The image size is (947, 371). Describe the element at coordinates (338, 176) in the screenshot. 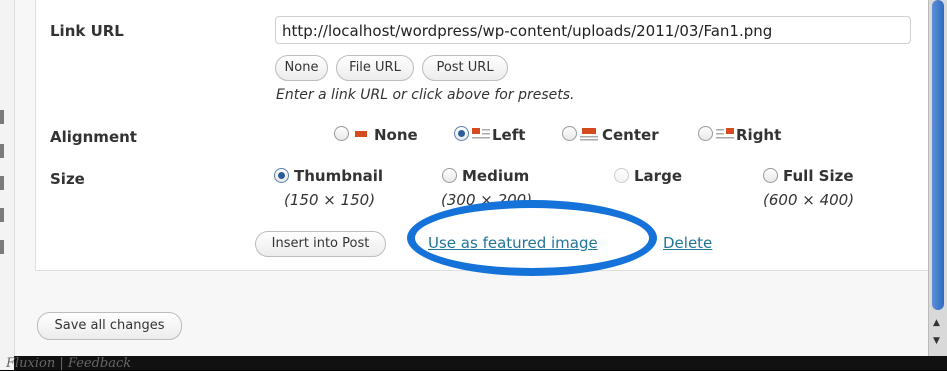

I see `size-thumbnail-label: Thumbnail` at that location.